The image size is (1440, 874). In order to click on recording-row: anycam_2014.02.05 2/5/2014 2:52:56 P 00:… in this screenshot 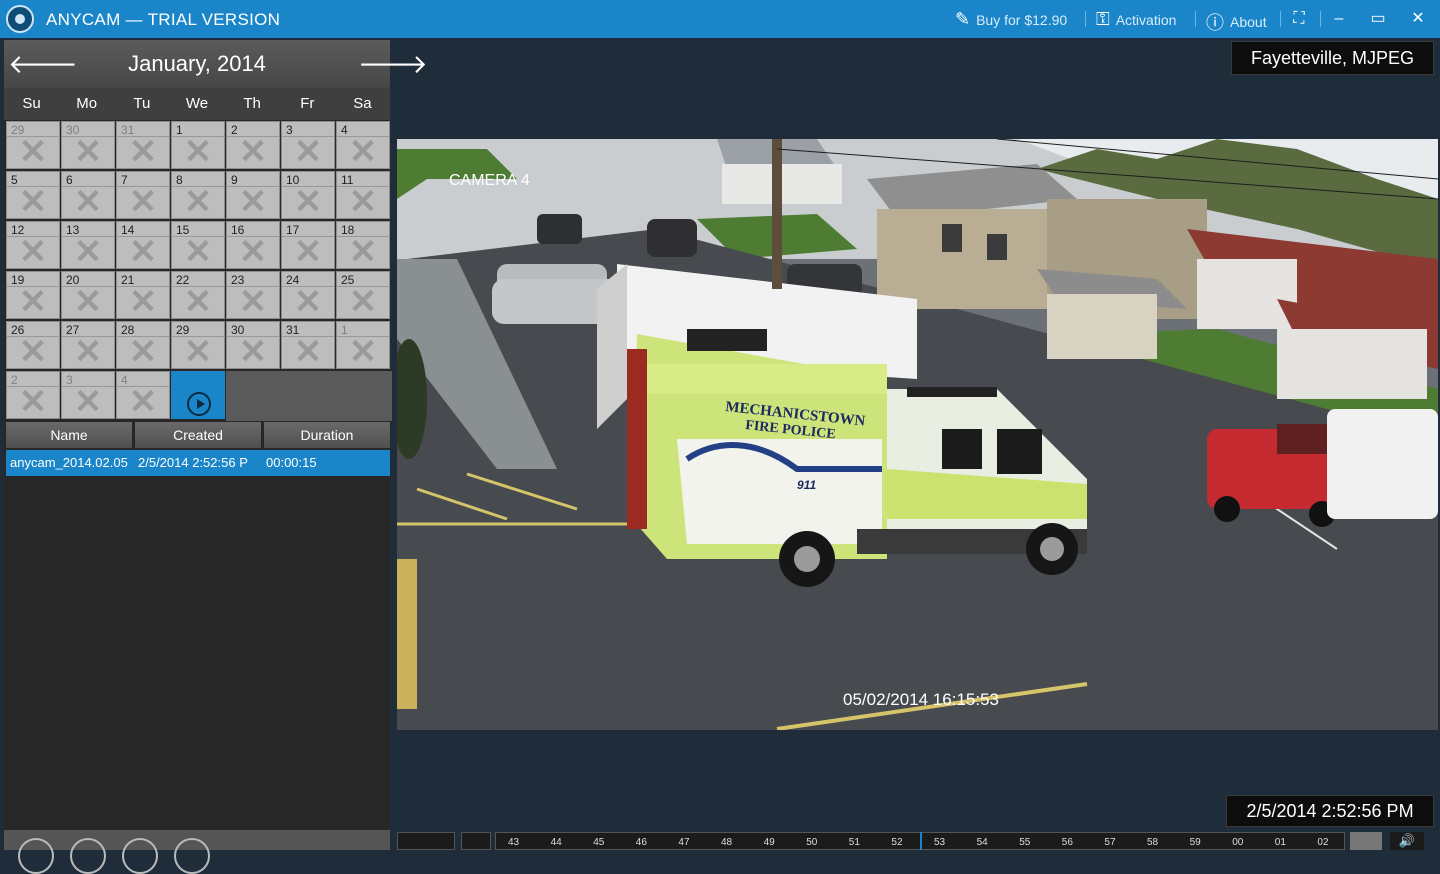, I will do `click(198, 463)`.